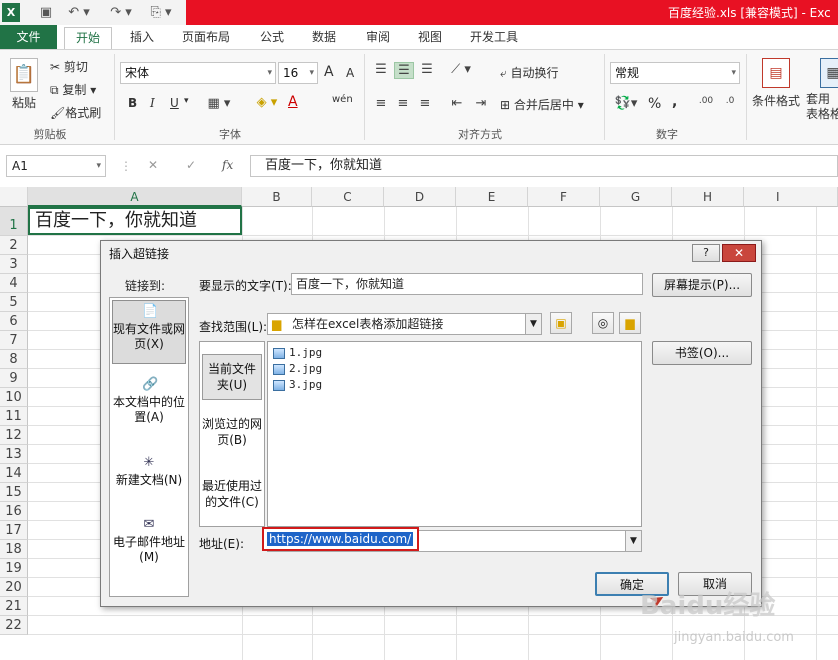  I want to click on tab-insert: 插入, so click(142, 38).